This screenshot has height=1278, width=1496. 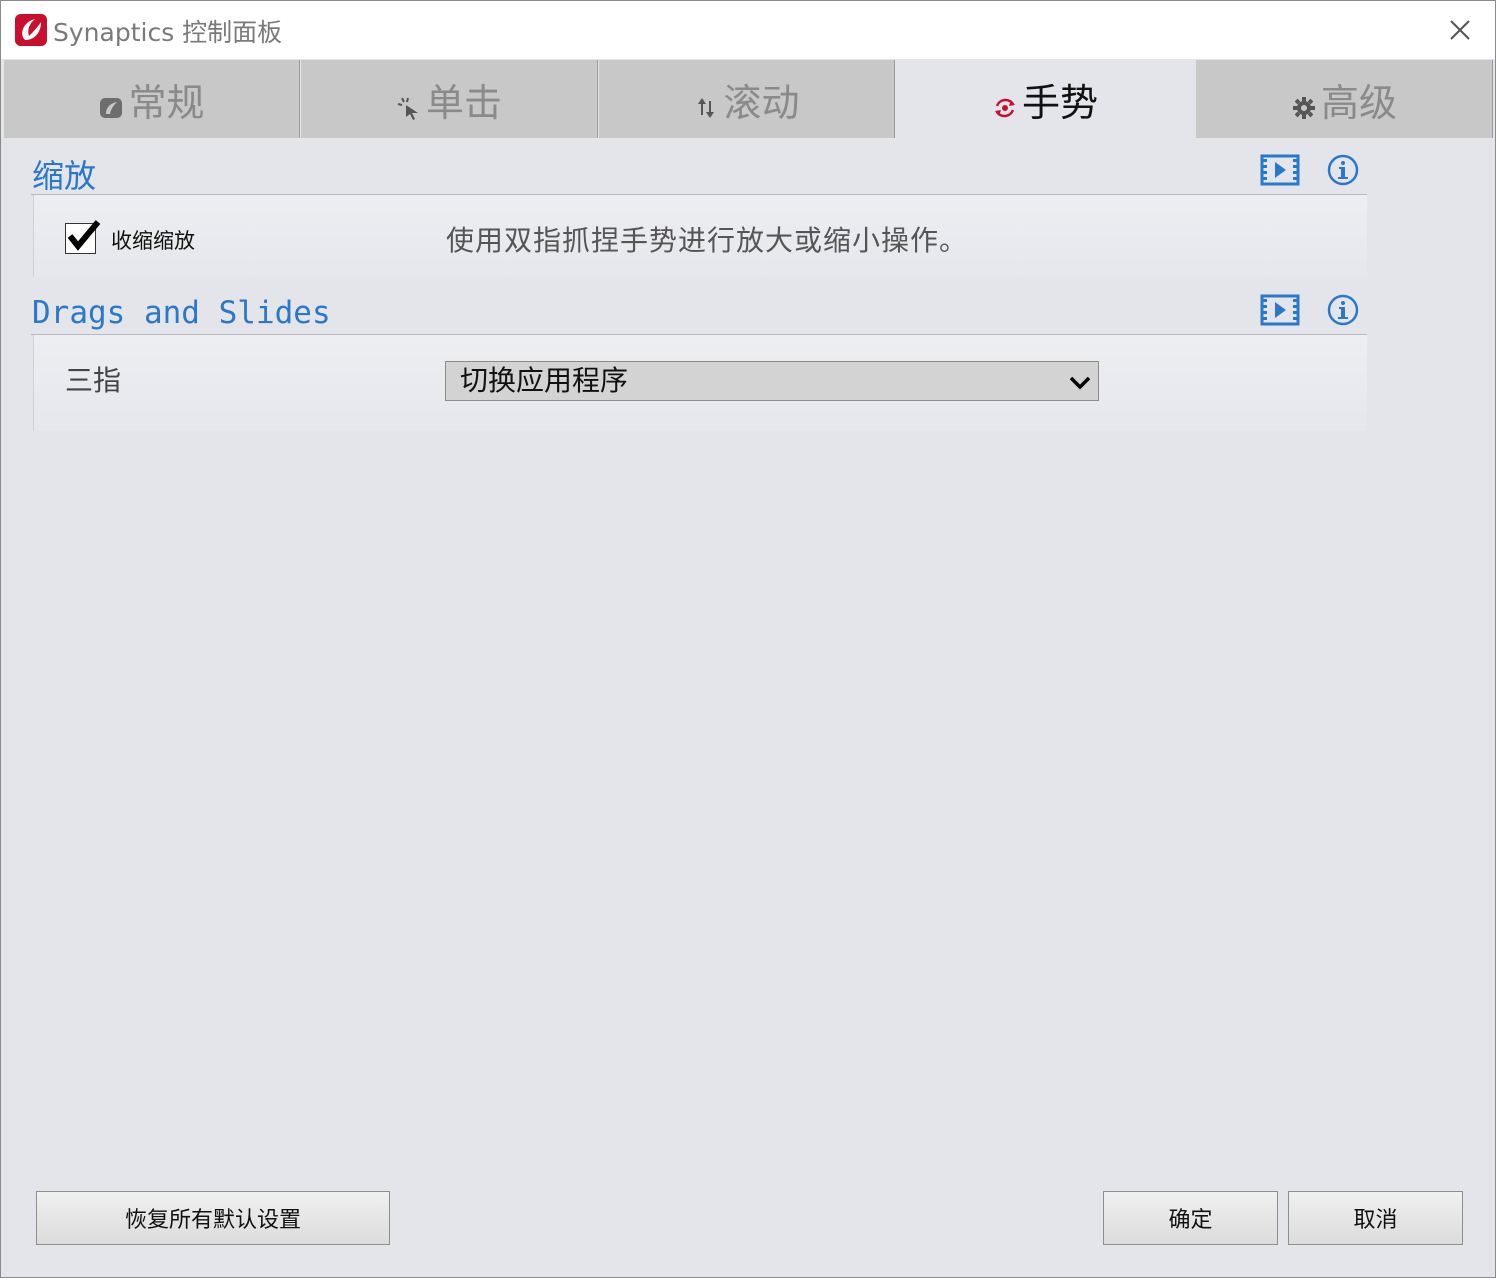 I want to click on tab-advanced: 高级, so click(x=1344, y=99).